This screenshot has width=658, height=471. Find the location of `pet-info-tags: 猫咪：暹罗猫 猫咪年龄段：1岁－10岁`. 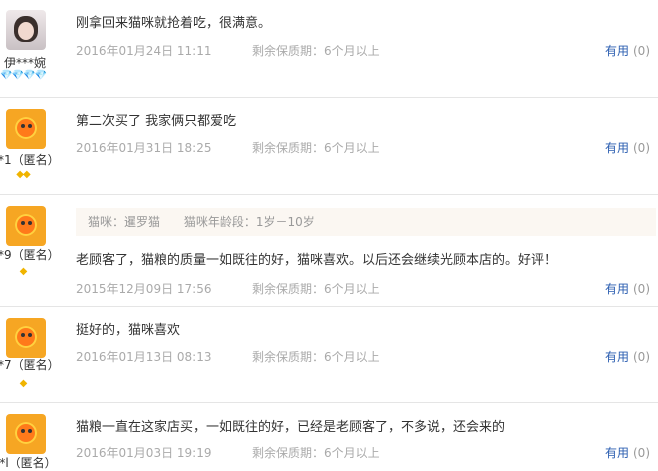

pet-info-tags: 猫咪：暹罗猫 猫咪年龄段：1岁－10岁 is located at coordinates (366, 222).